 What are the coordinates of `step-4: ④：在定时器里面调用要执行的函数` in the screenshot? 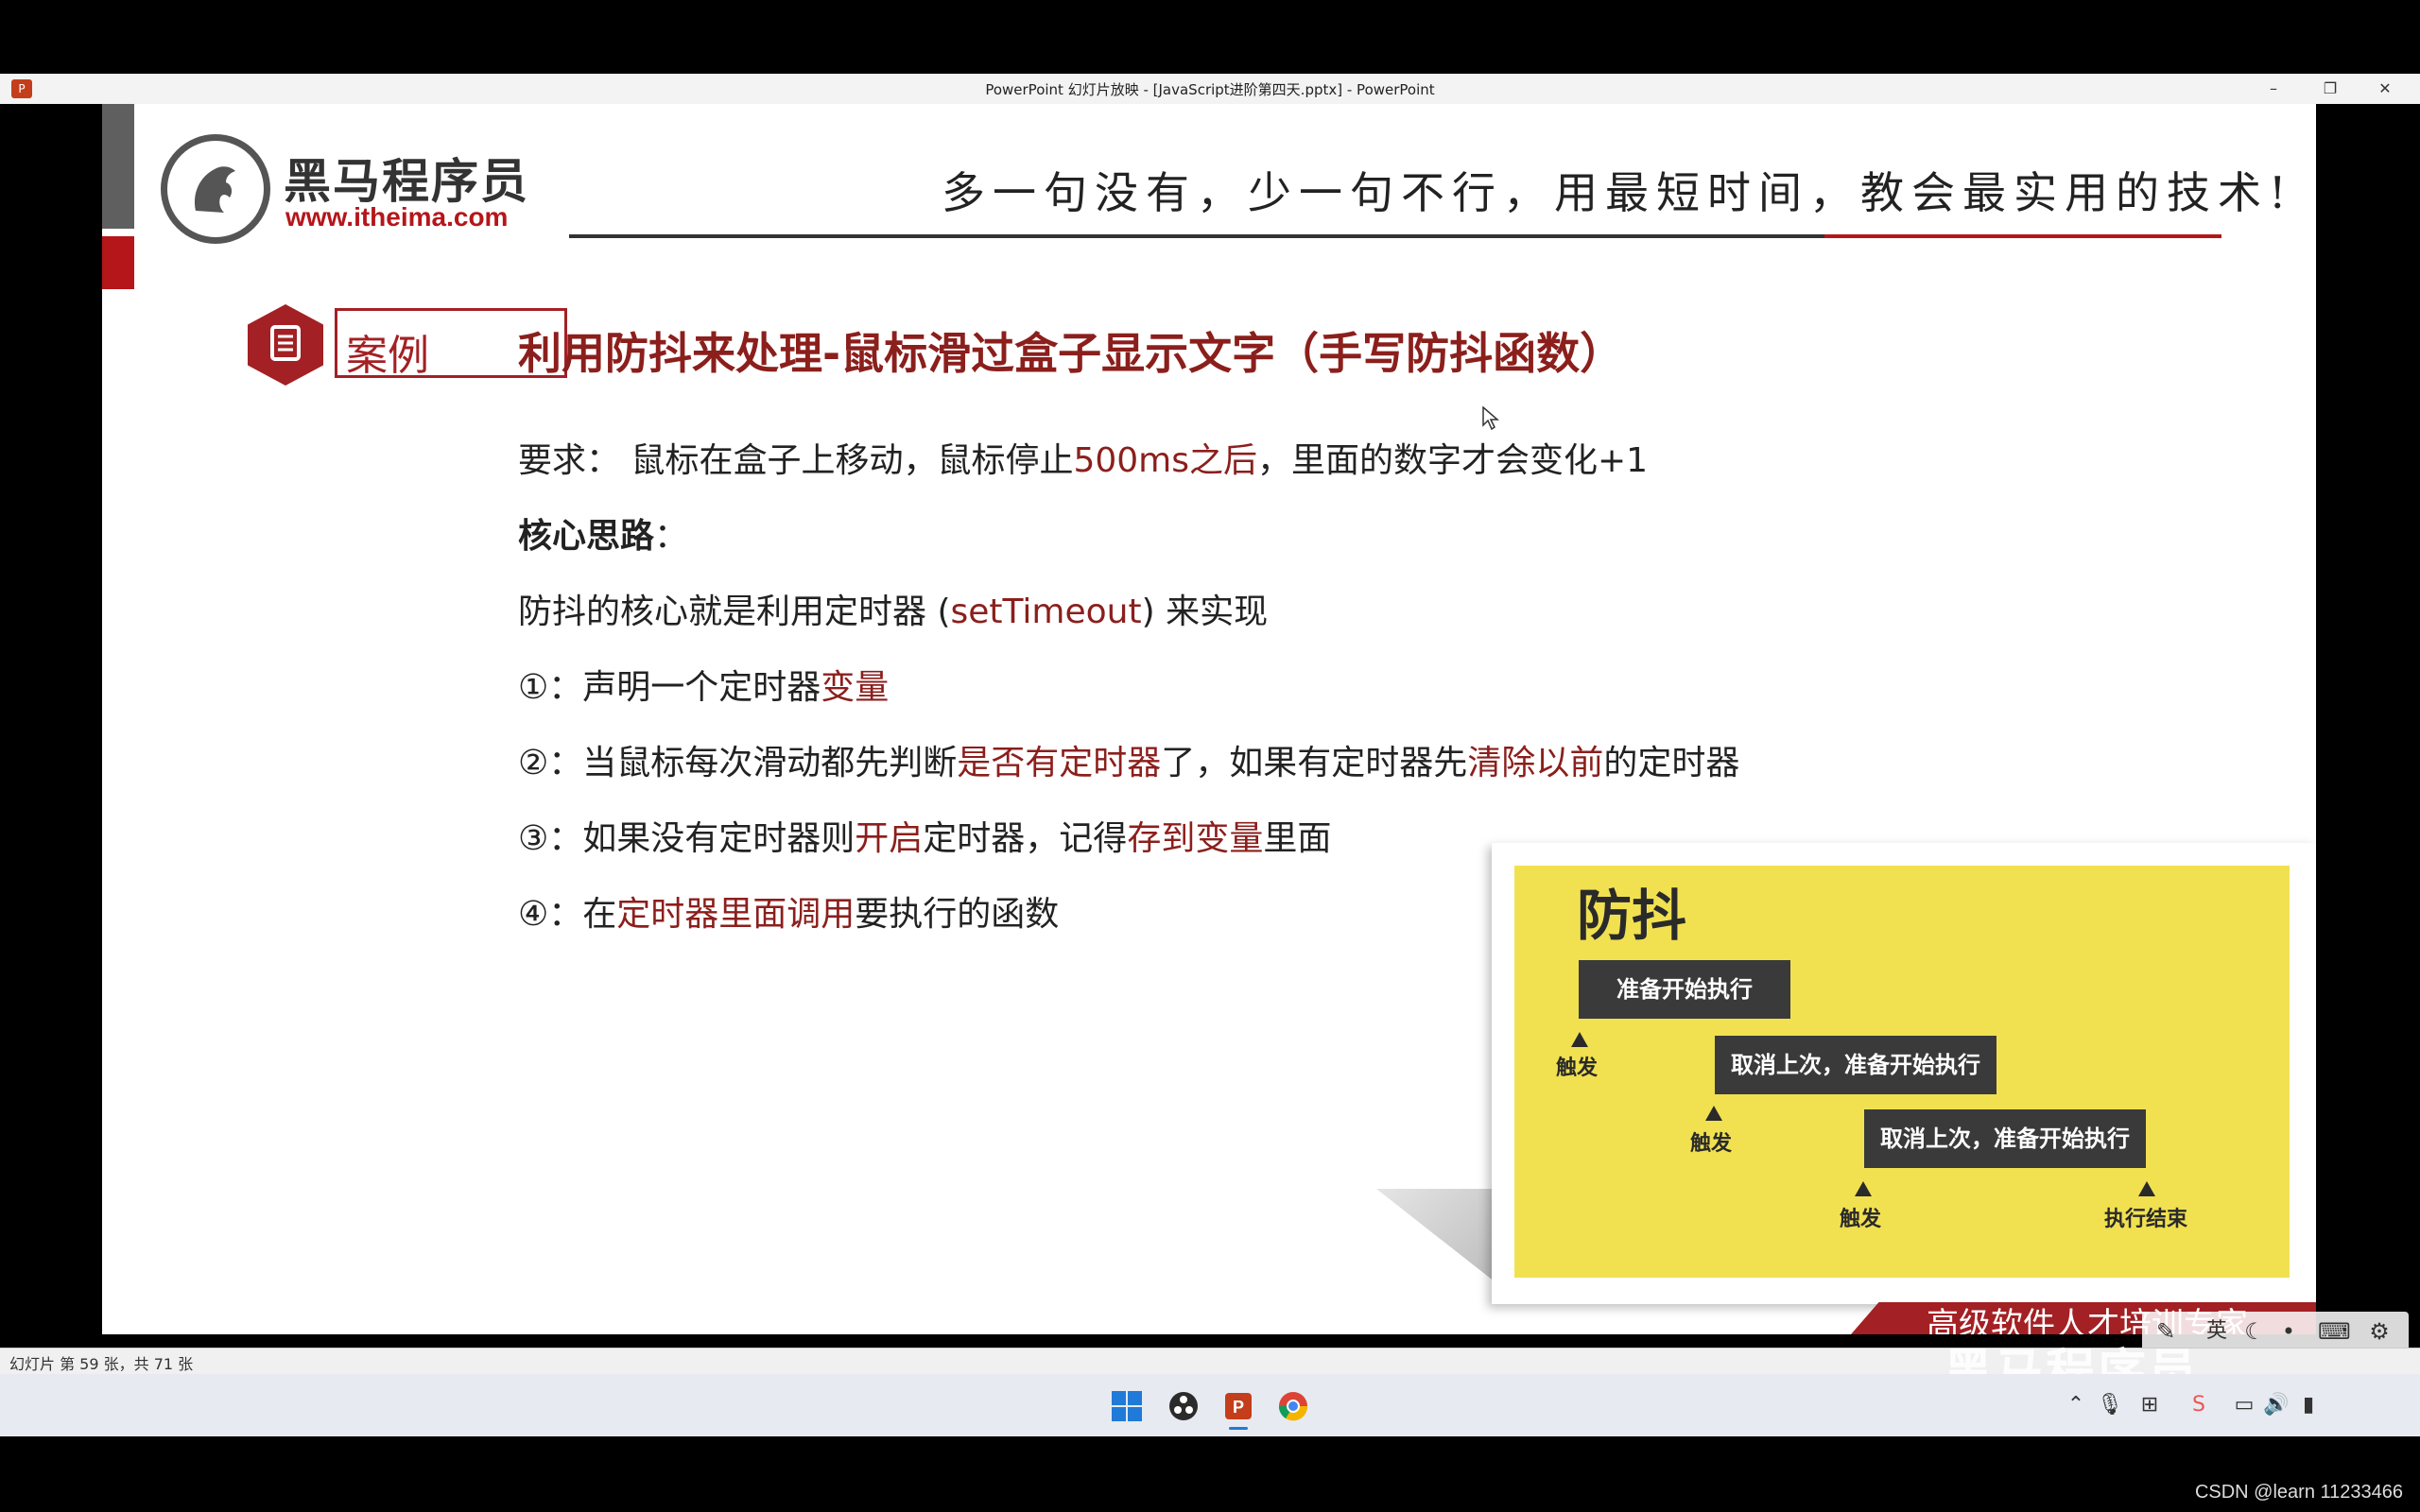 It's located at (788, 911).